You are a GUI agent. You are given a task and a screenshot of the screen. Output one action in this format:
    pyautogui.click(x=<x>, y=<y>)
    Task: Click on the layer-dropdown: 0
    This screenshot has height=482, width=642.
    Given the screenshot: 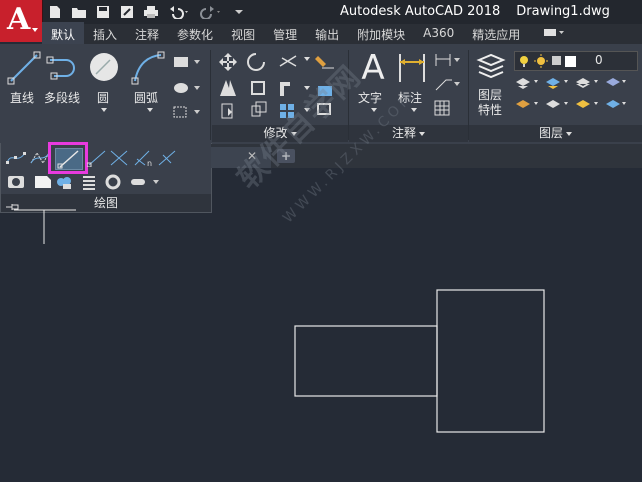 What is the action you would take?
    pyautogui.click(x=576, y=61)
    